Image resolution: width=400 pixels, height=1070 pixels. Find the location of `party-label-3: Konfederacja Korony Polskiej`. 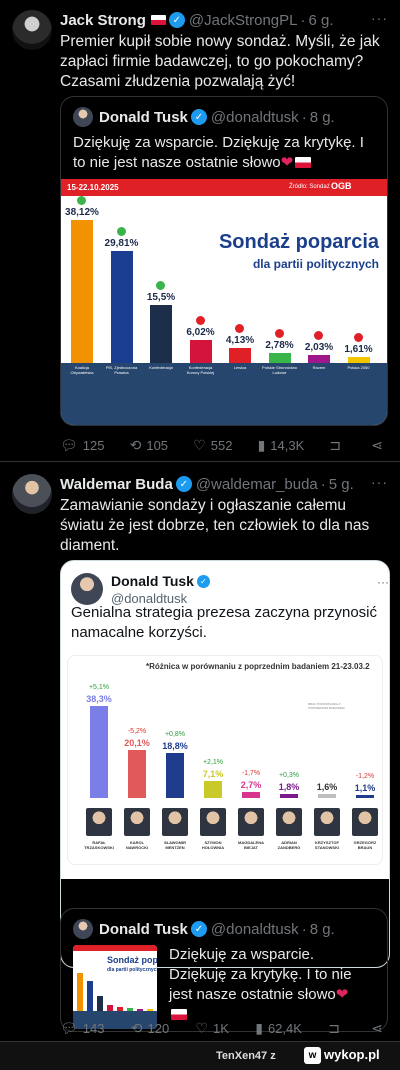

party-label-3: Konfederacja Korony Polskiej is located at coordinates (200, 370).